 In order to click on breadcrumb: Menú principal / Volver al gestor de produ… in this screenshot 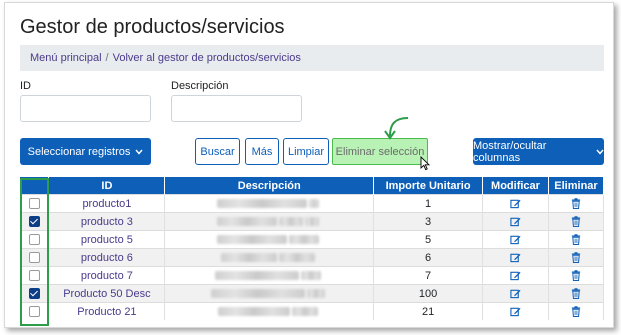, I will do `click(312, 58)`.